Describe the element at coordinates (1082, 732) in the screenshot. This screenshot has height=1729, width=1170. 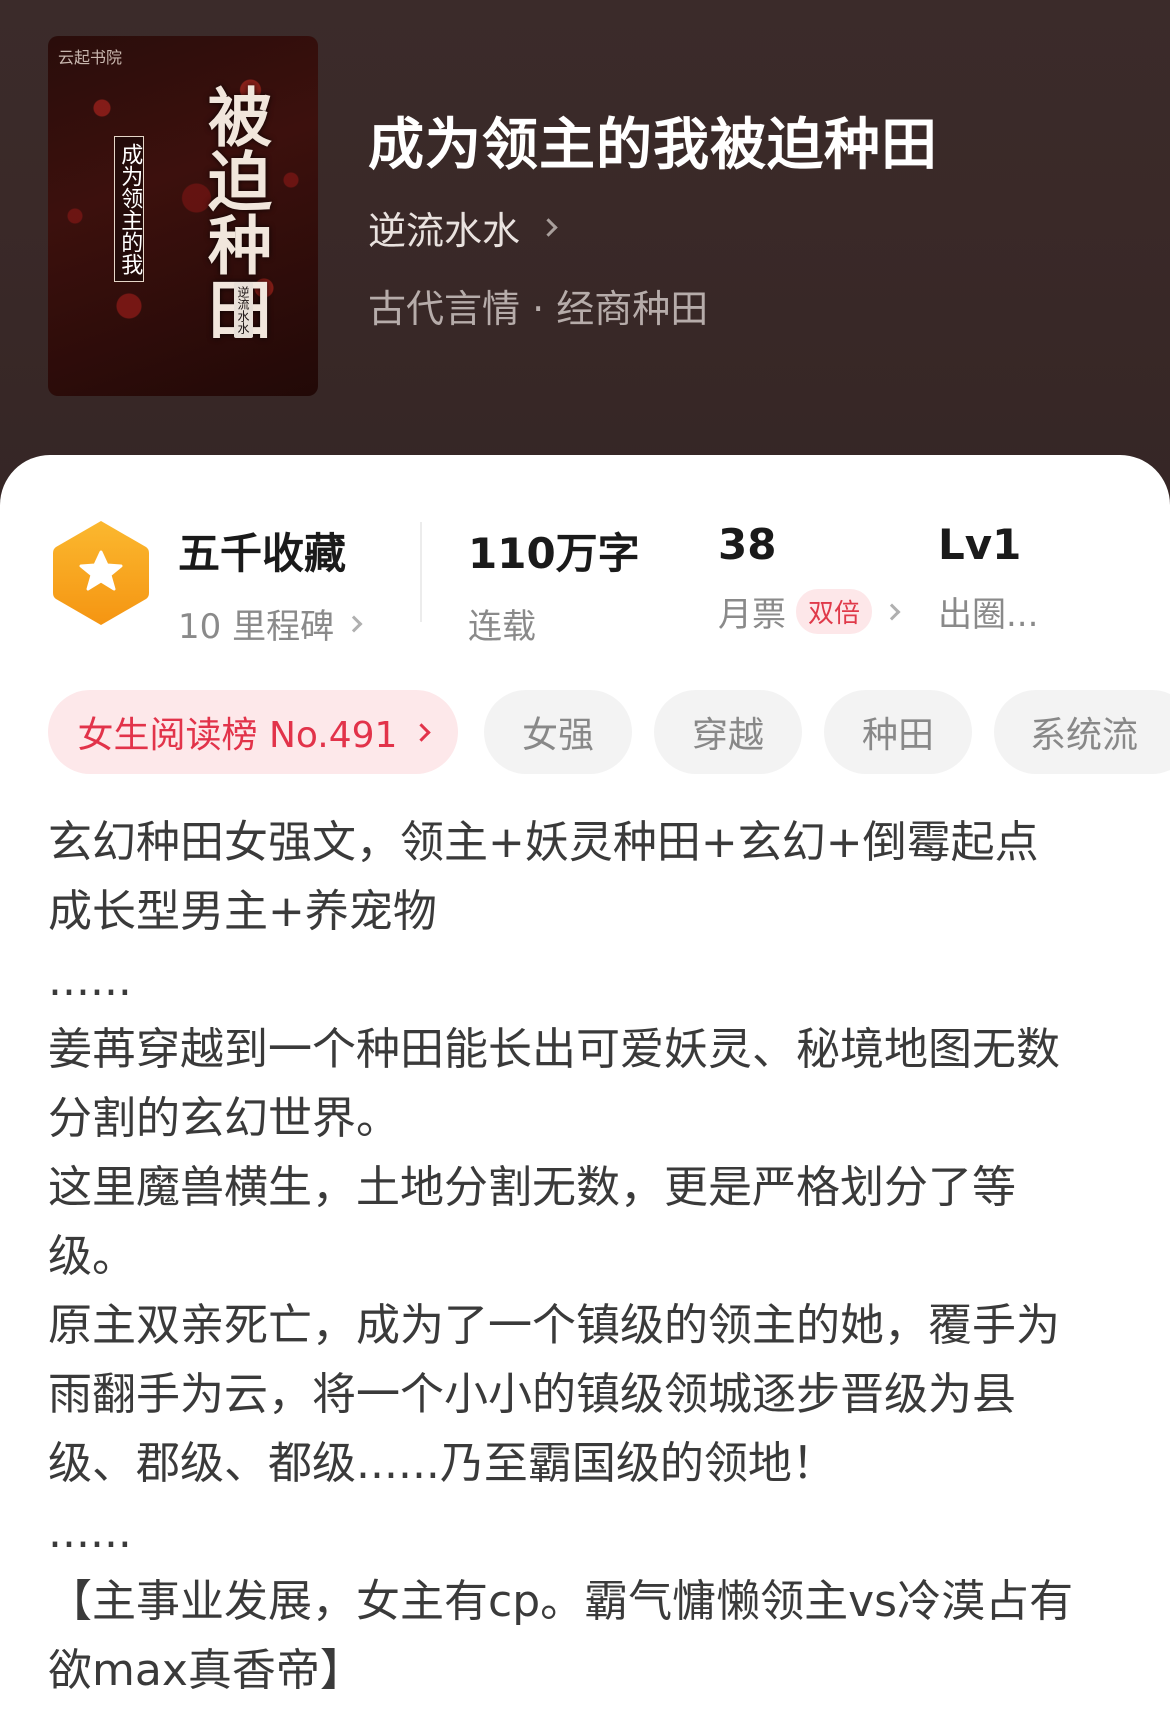
I see `tag-item: 系统流` at that location.